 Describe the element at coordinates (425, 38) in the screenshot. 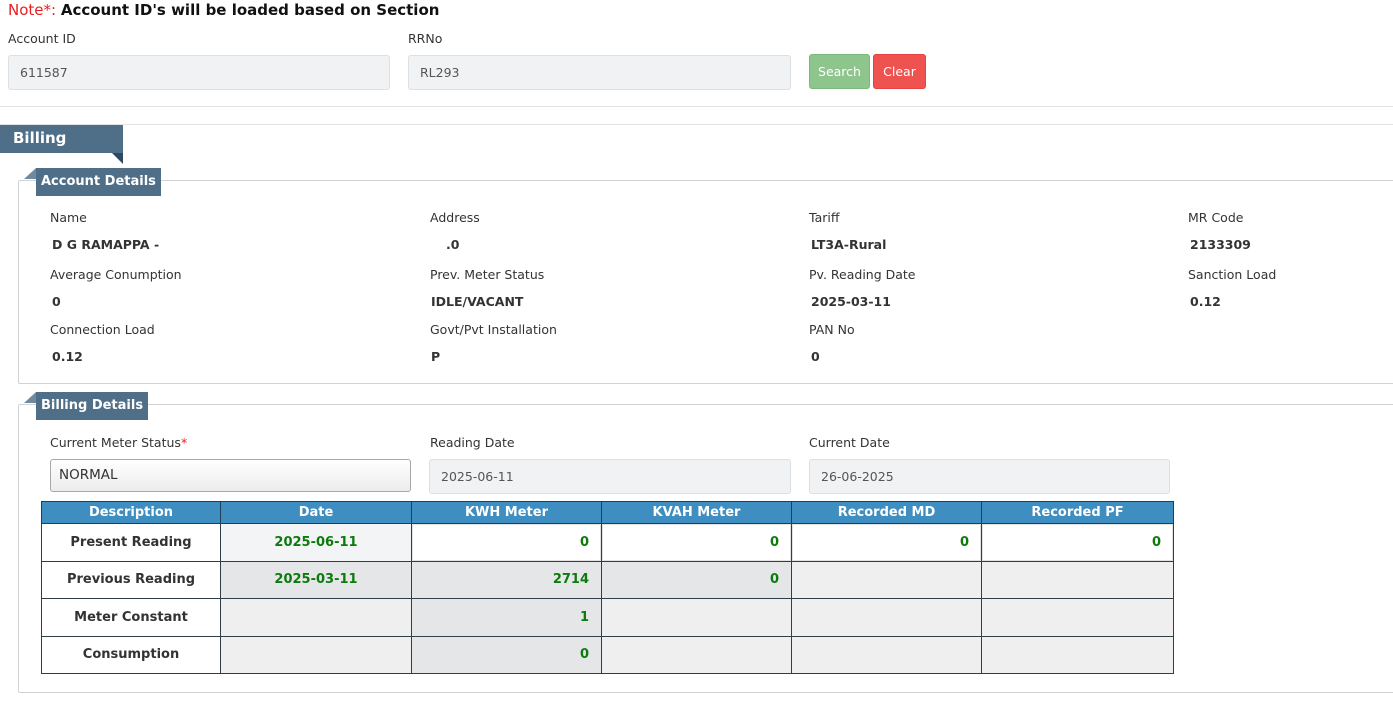

I see `rrno-label: RRNo` at that location.